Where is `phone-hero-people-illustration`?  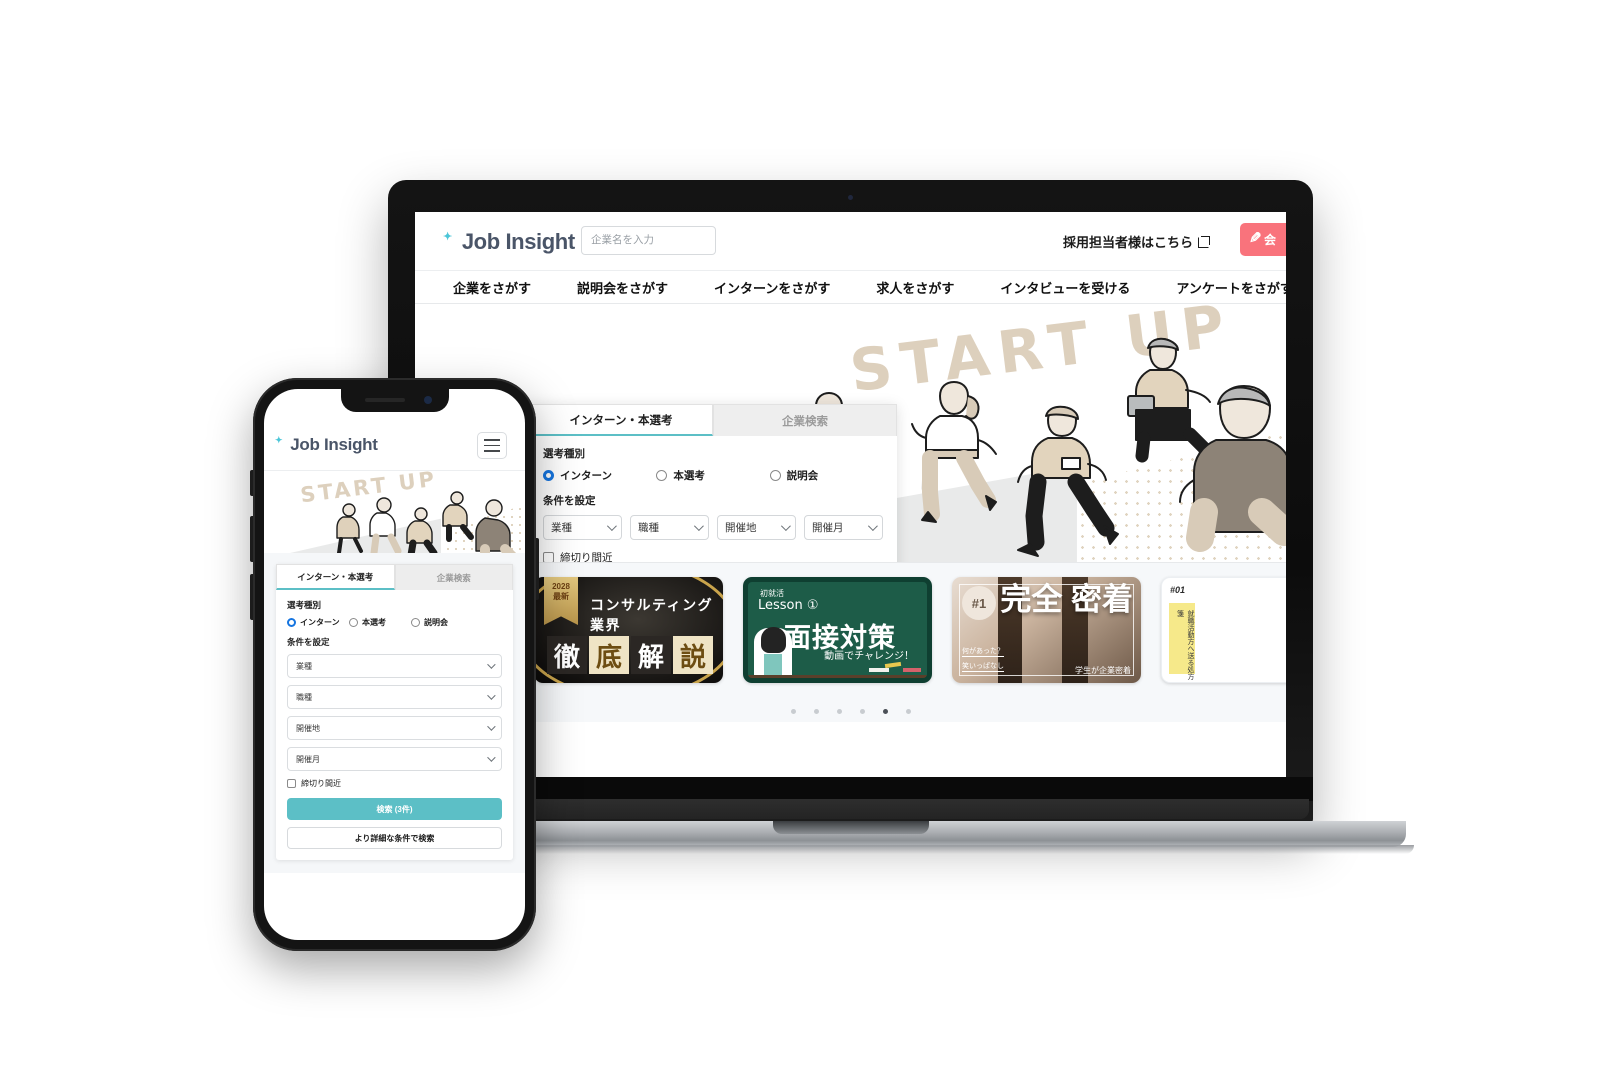
phone-hero-people-illustration is located at coordinates (426, 522).